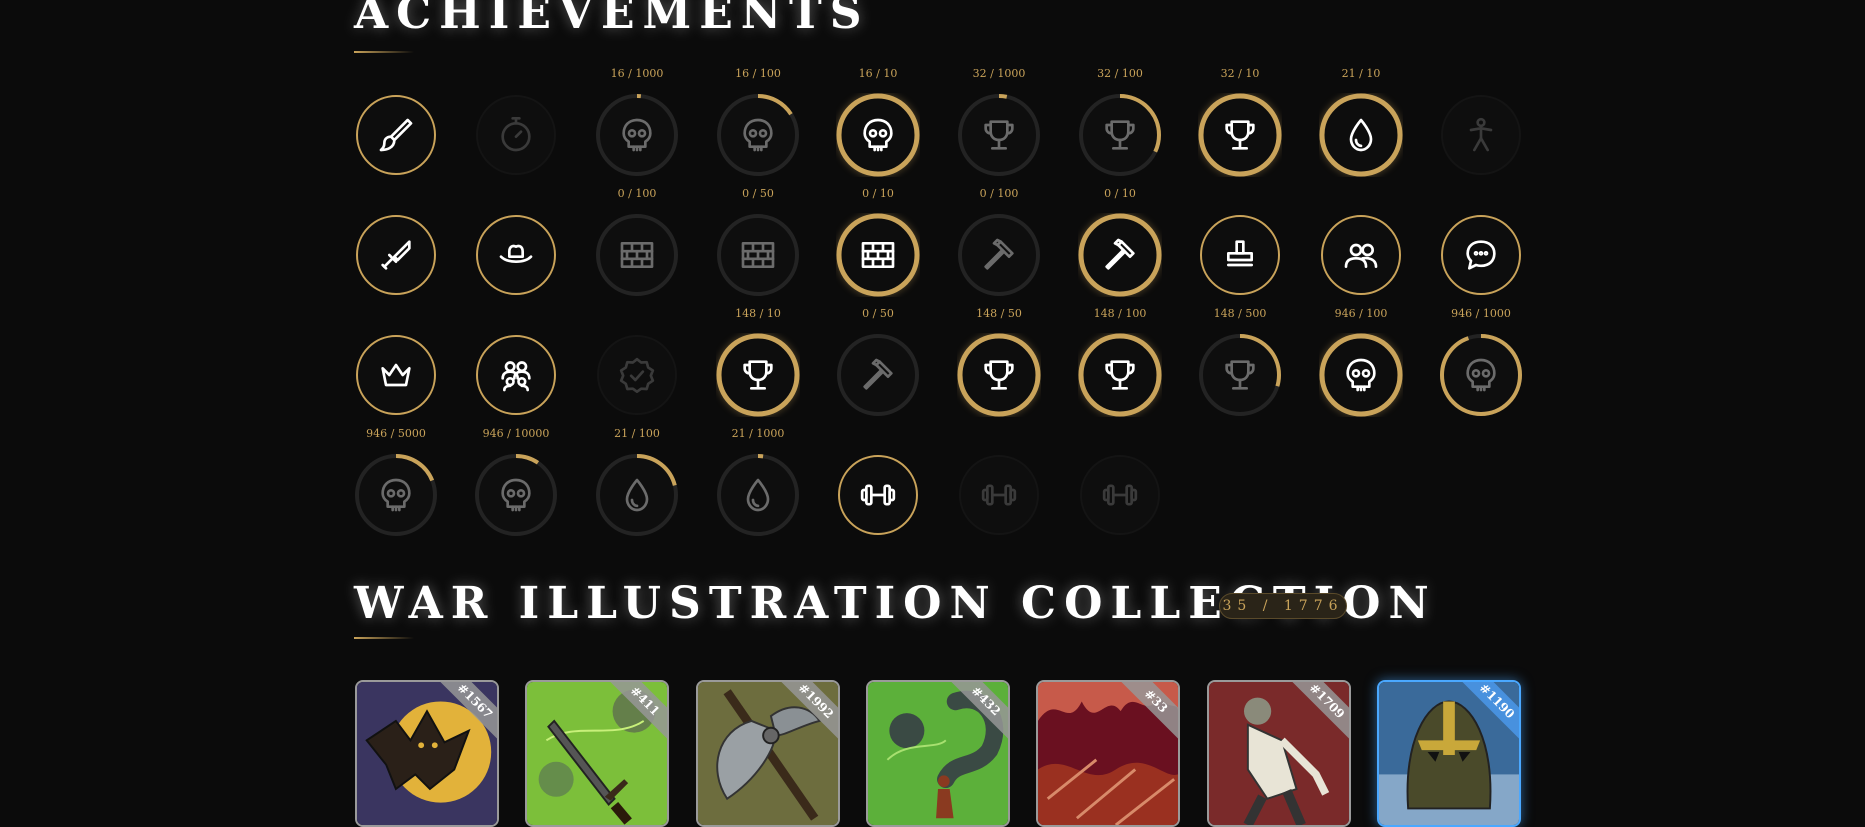  I want to click on war-collection-title-underline, so click(384, 638).